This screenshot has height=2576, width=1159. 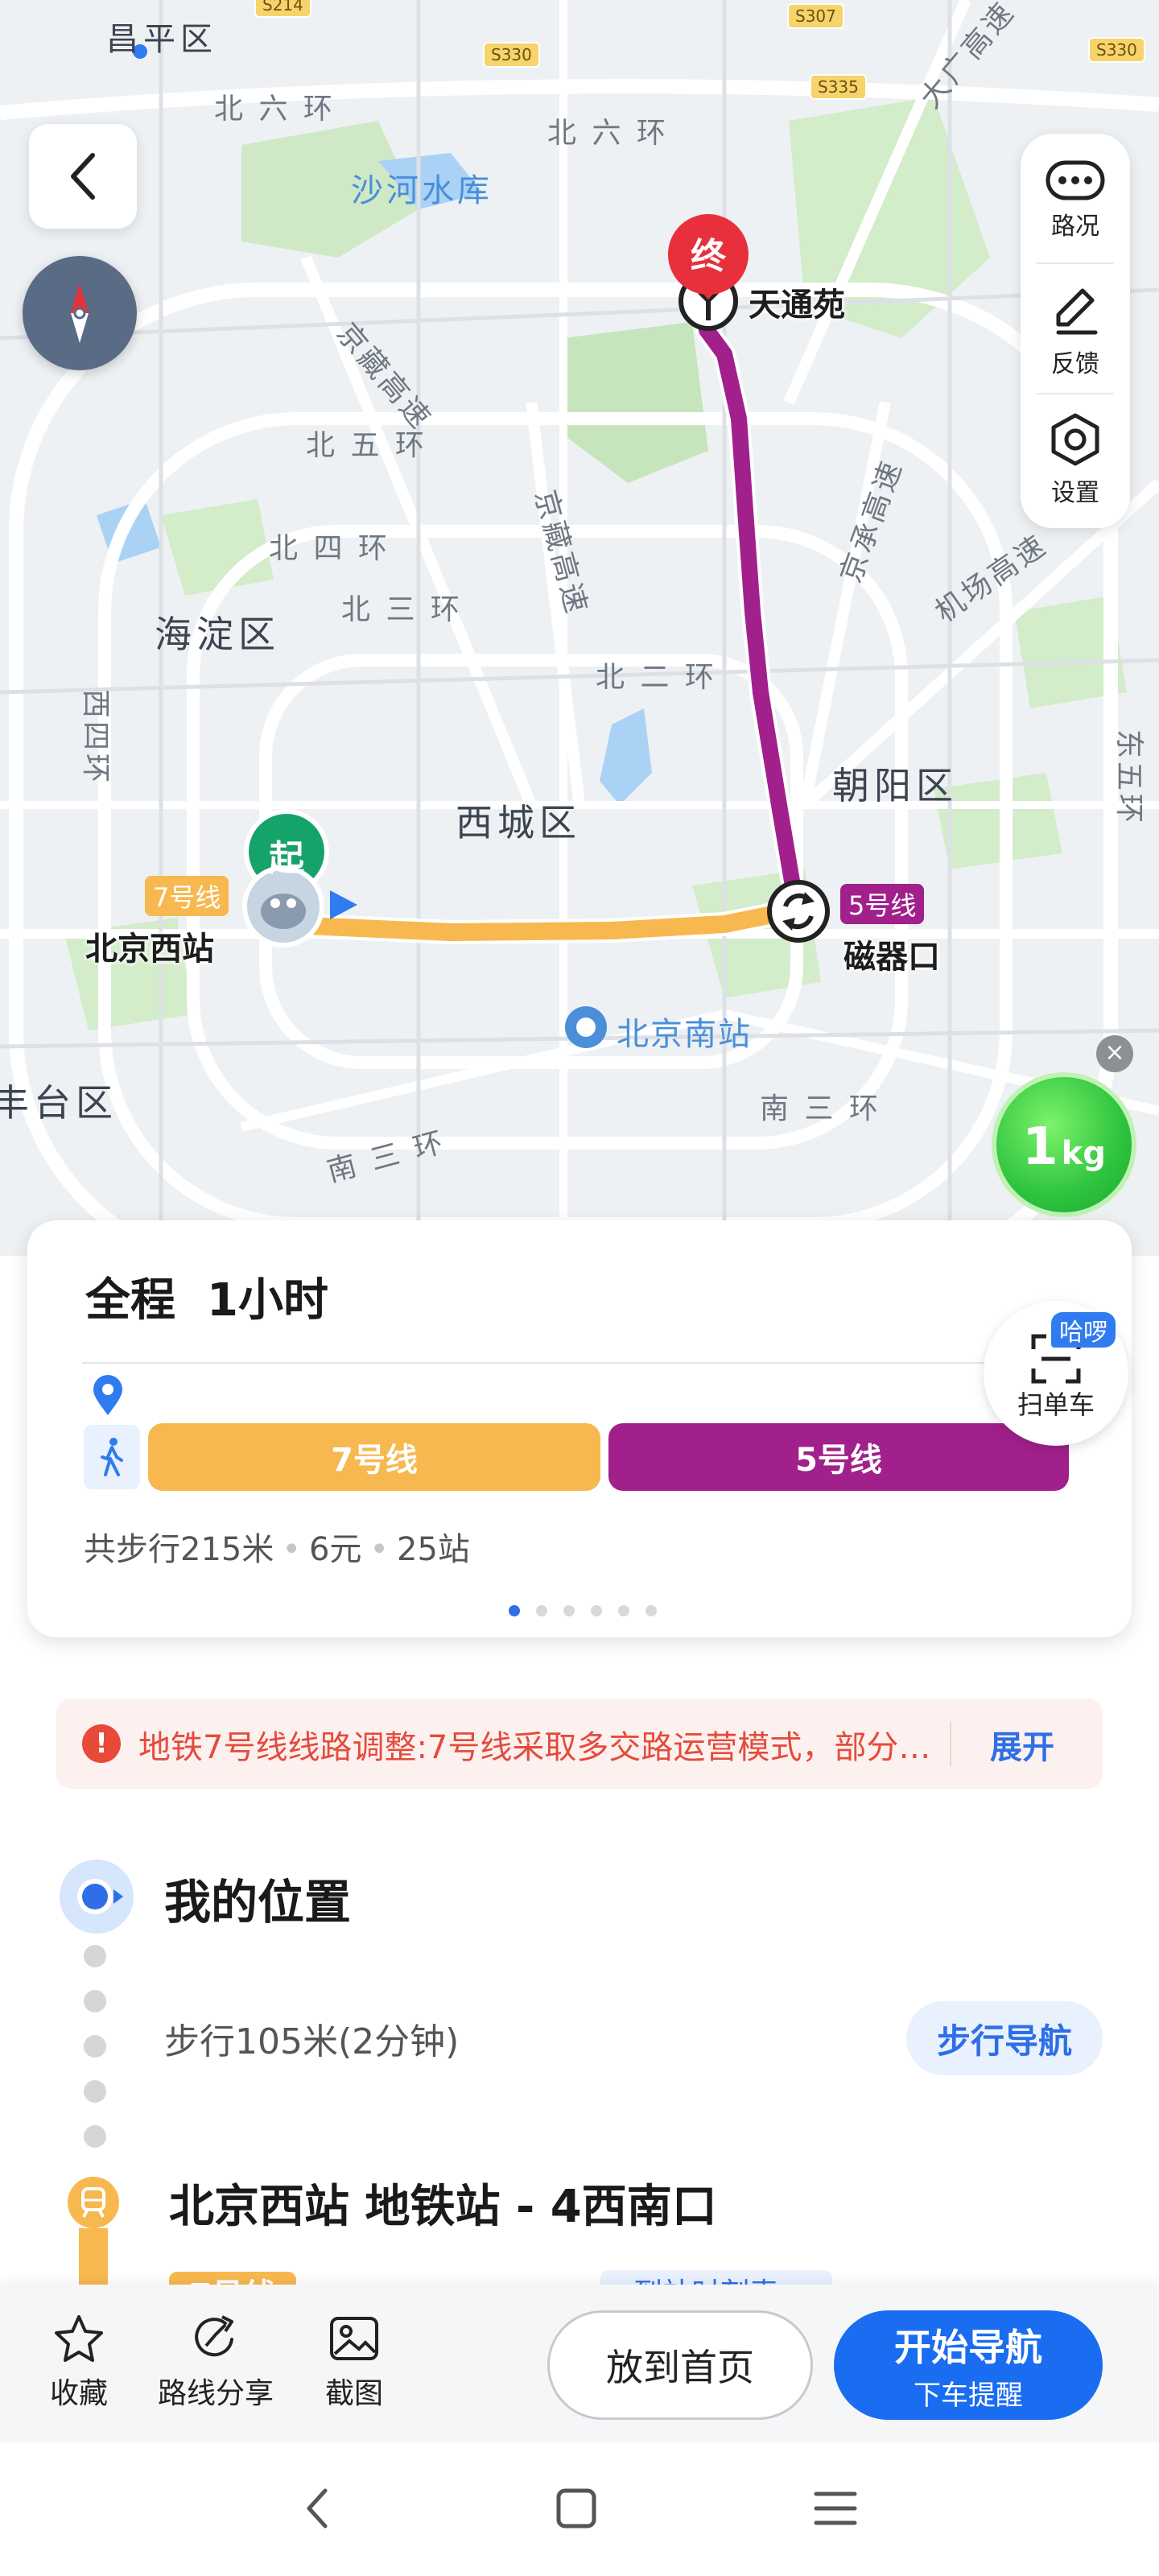 I want to click on map-tools-panel: 路况 反馈 设置, so click(x=1075, y=331).